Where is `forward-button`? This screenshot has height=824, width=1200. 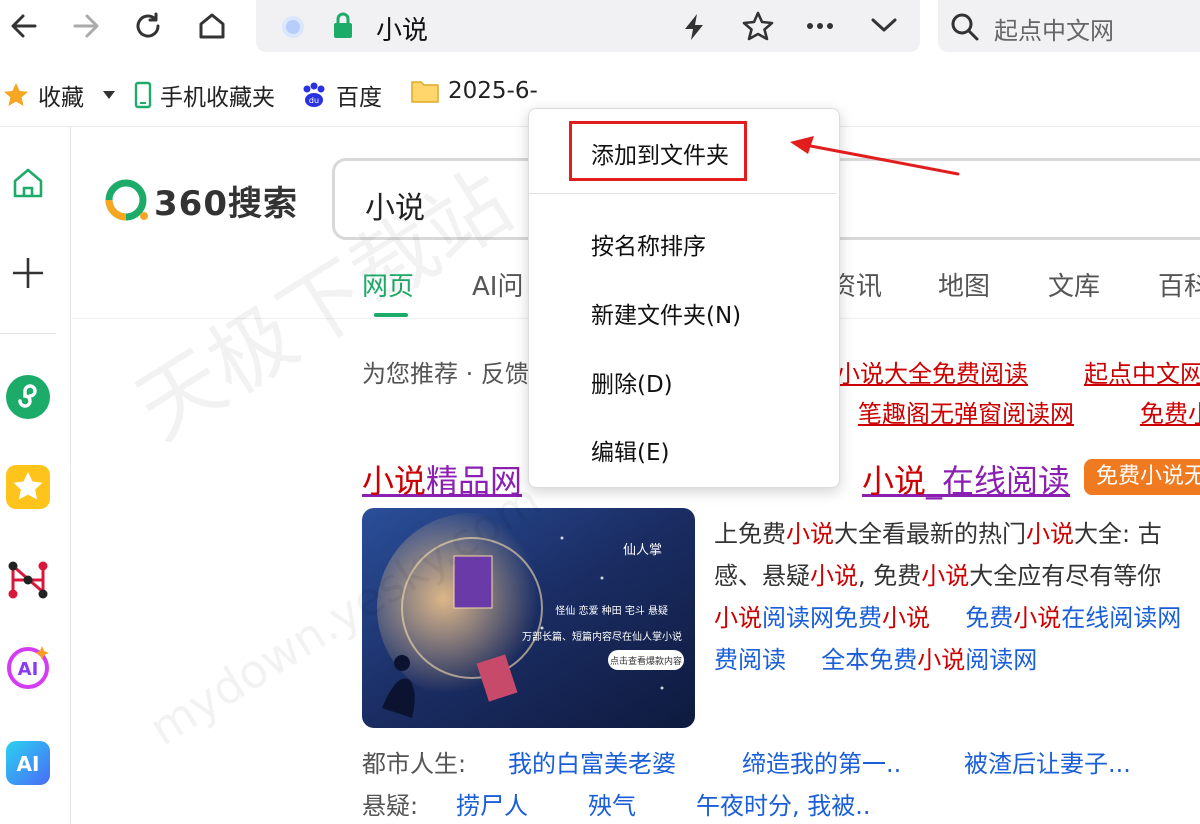 forward-button is located at coordinates (86, 26).